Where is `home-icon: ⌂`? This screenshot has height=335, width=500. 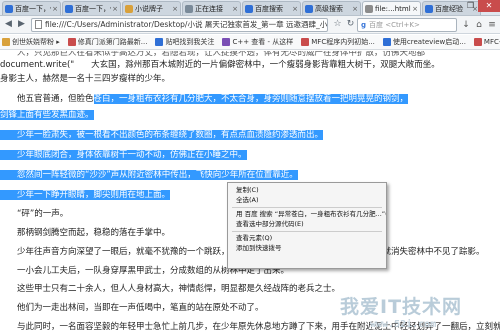 home-icon: ⌂ is located at coordinates (479, 25).